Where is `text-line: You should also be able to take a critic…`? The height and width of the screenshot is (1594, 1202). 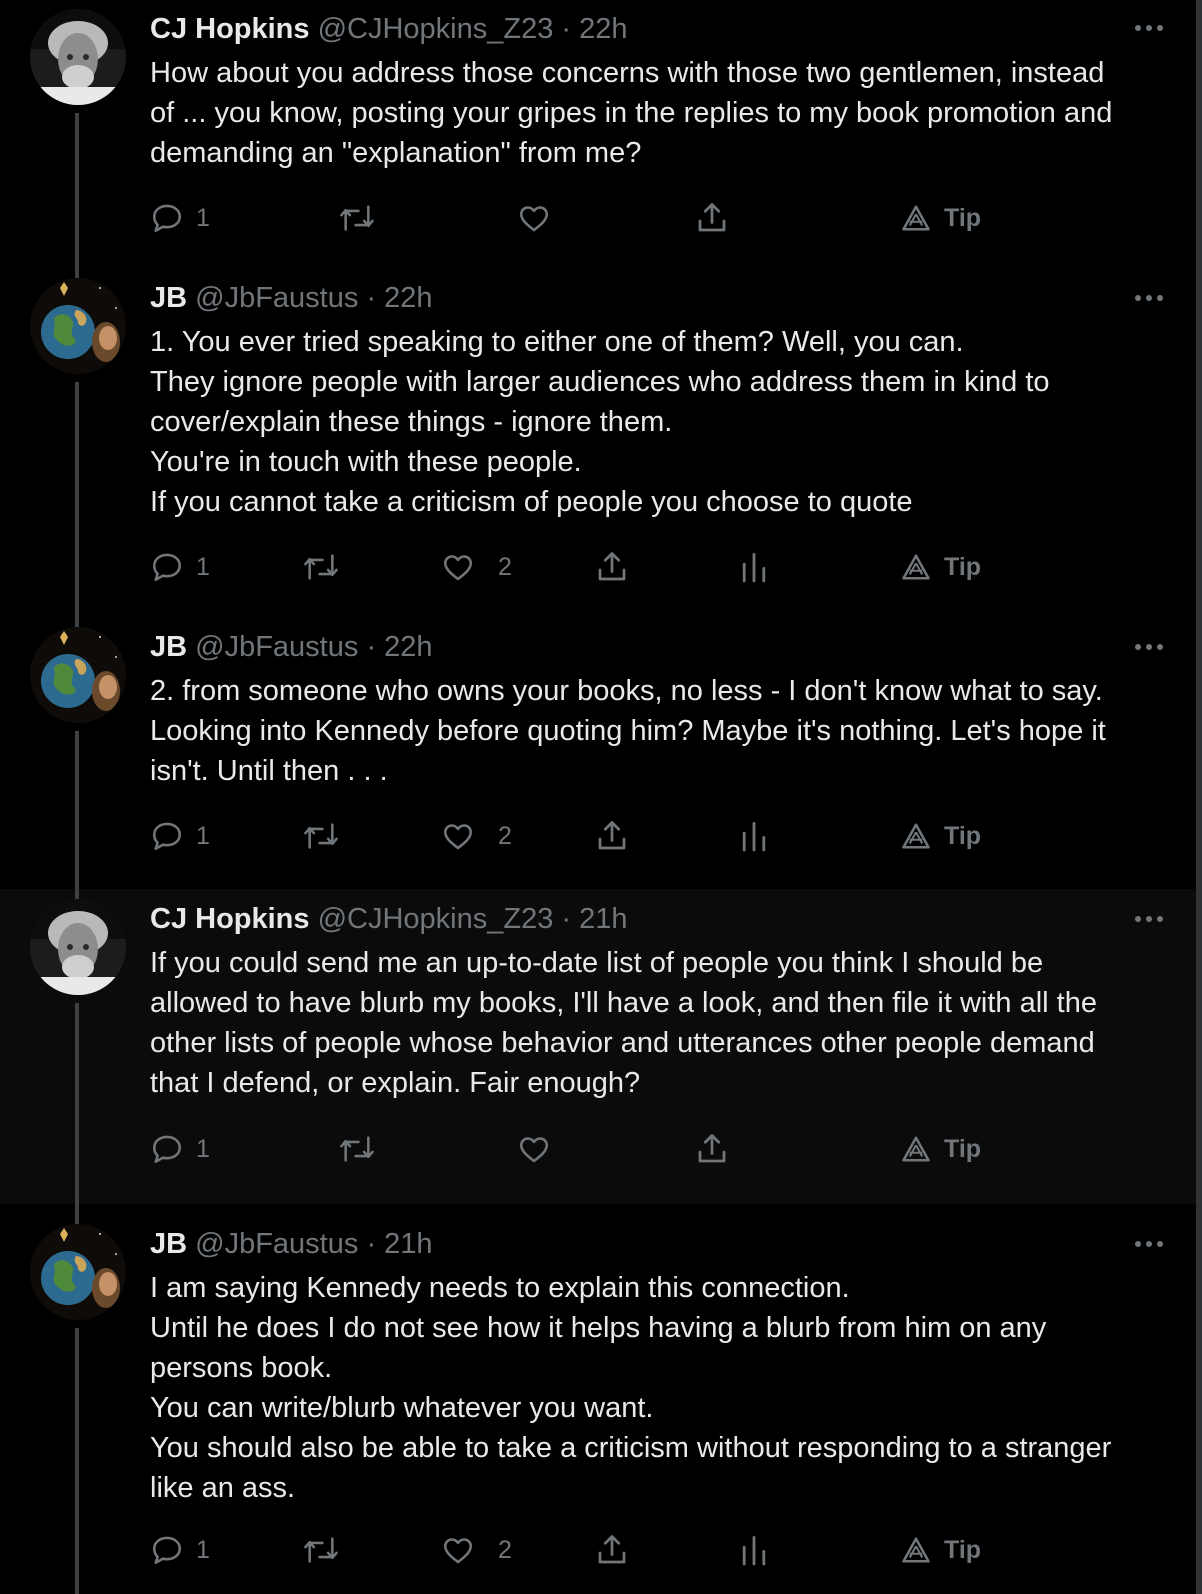
text-line: You should also be able to take a critic… is located at coordinates (631, 1448).